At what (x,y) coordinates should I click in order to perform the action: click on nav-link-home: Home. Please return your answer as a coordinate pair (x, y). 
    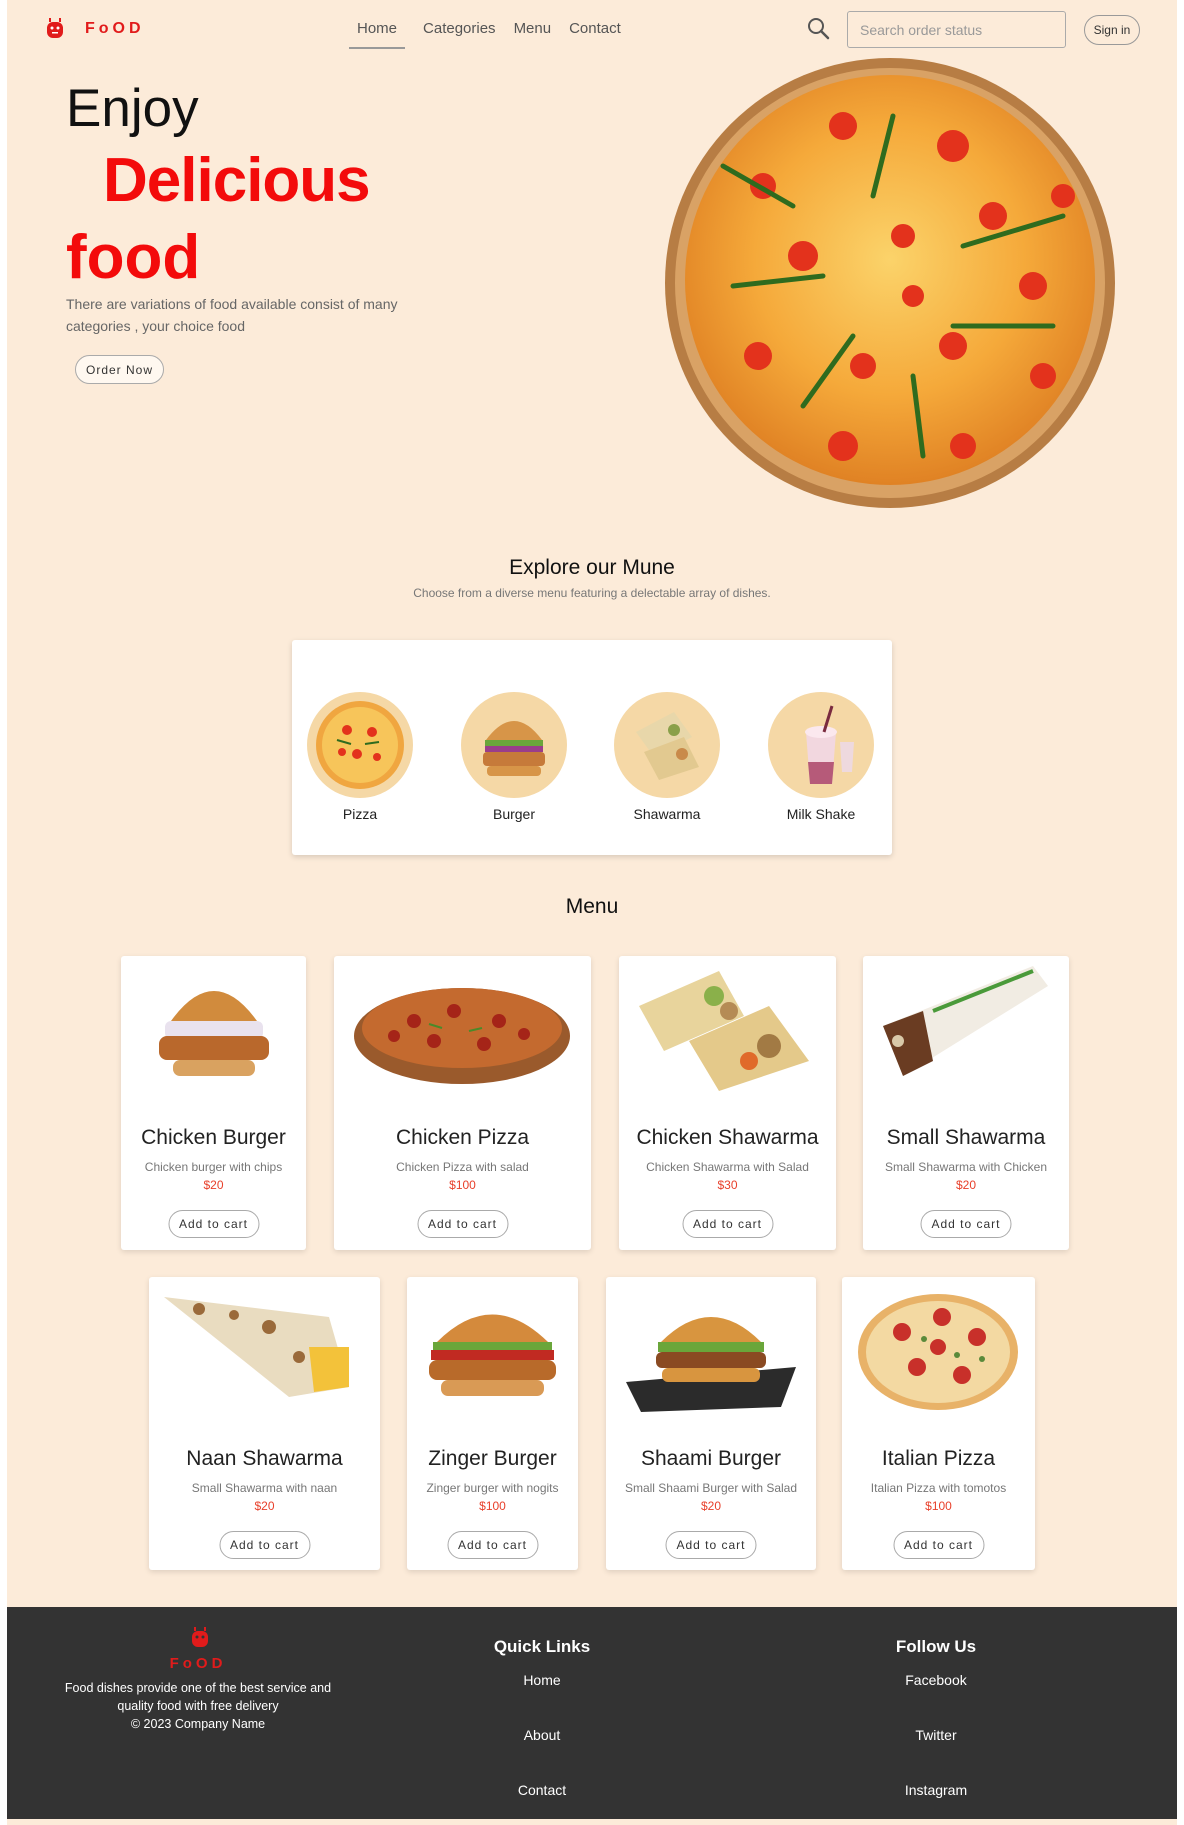
    Looking at the image, I should click on (377, 34).